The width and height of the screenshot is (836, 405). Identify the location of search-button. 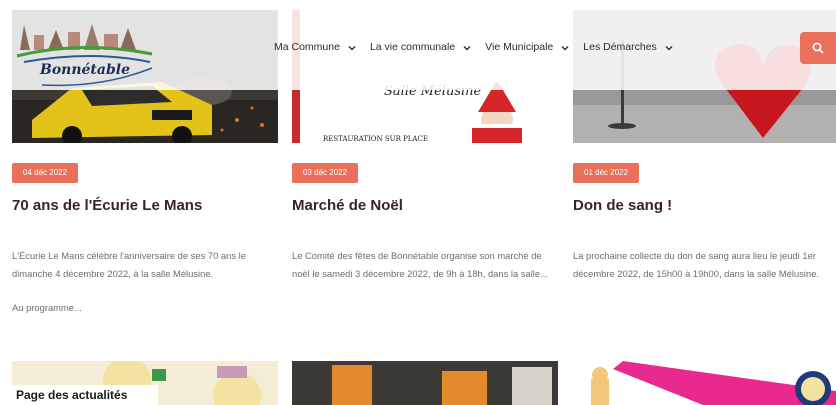
(818, 48).